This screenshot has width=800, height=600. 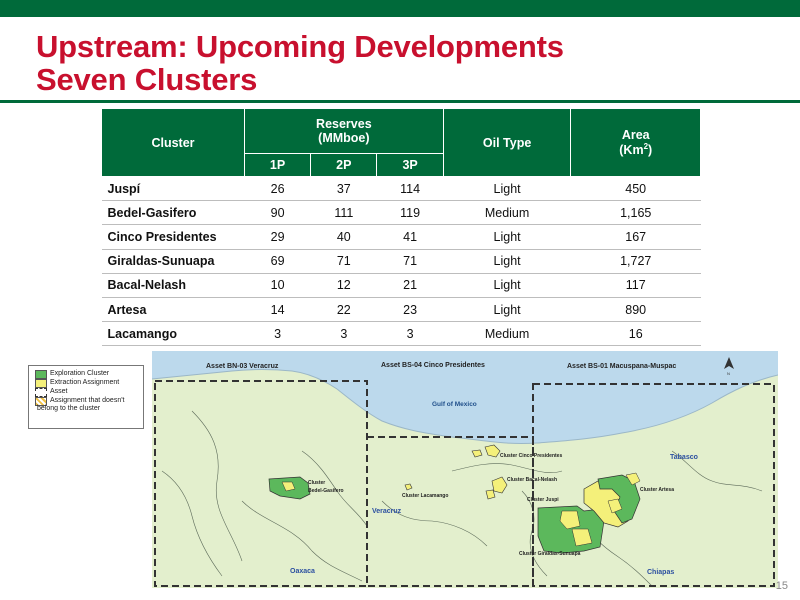 What do you see at coordinates (433, 365) in the screenshot?
I see `label-asset-bs04: Asset BS-04 Cinco Presidentes` at bounding box center [433, 365].